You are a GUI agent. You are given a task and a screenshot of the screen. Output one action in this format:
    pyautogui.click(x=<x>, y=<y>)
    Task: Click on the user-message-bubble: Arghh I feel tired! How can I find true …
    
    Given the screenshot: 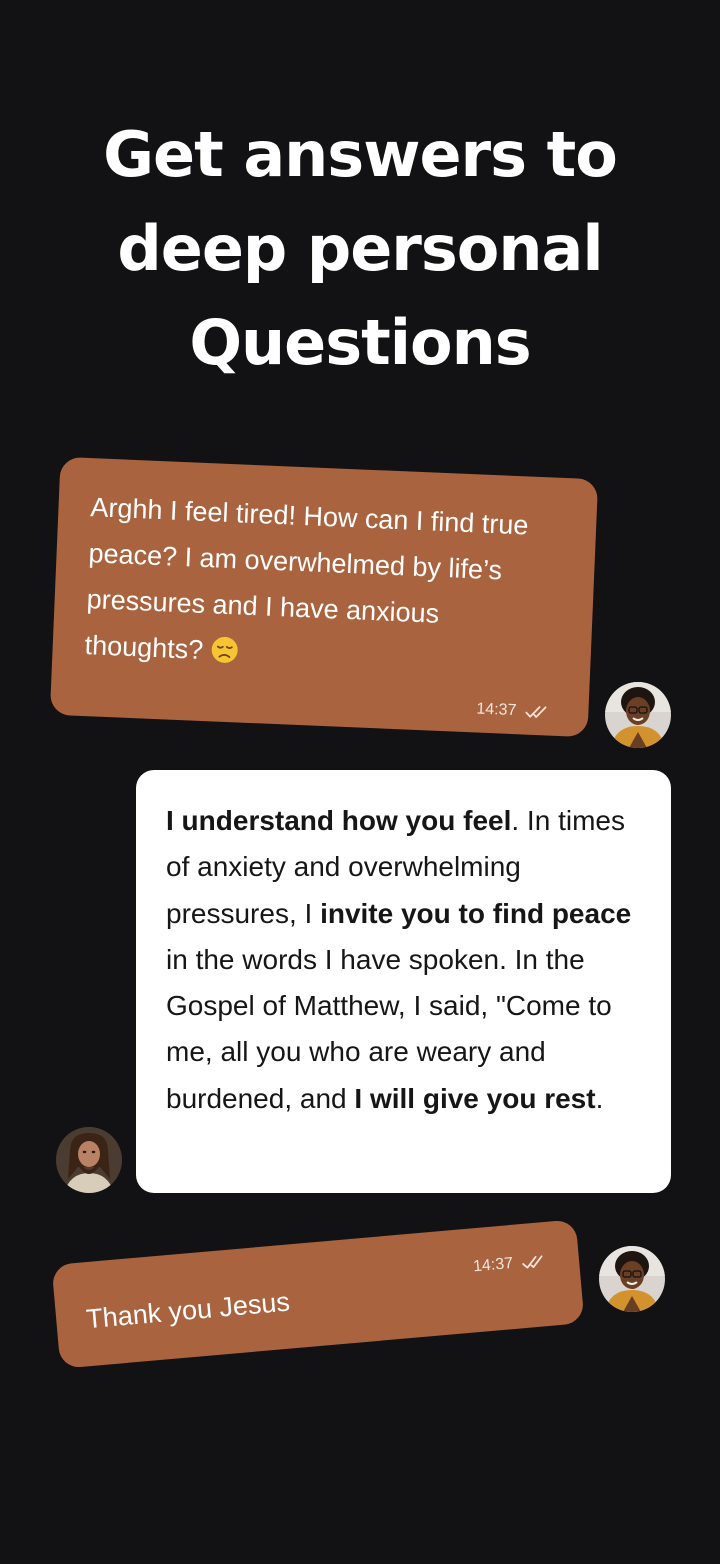 What is the action you would take?
    pyautogui.click(x=324, y=597)
    